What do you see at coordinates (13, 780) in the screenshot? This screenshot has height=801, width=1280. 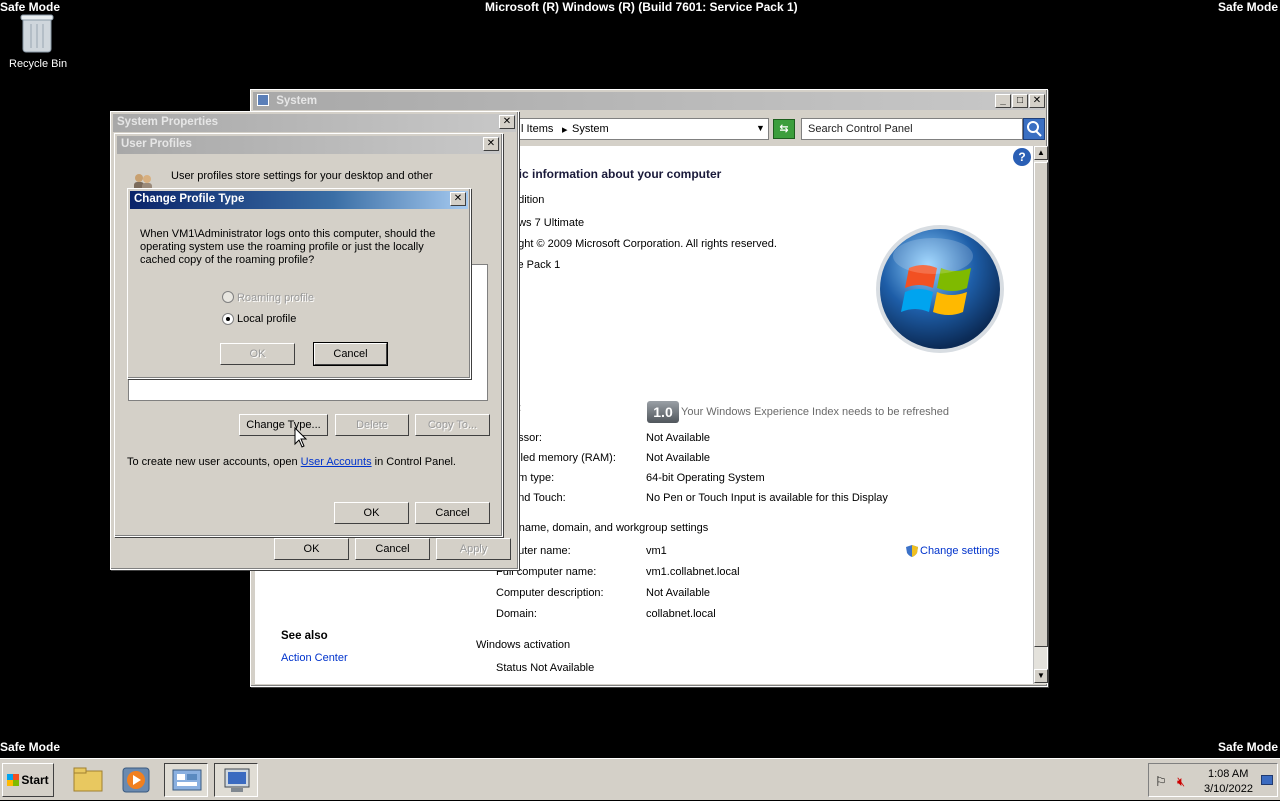 I see `windows-flag-icon` at bounding box center [13, 780].